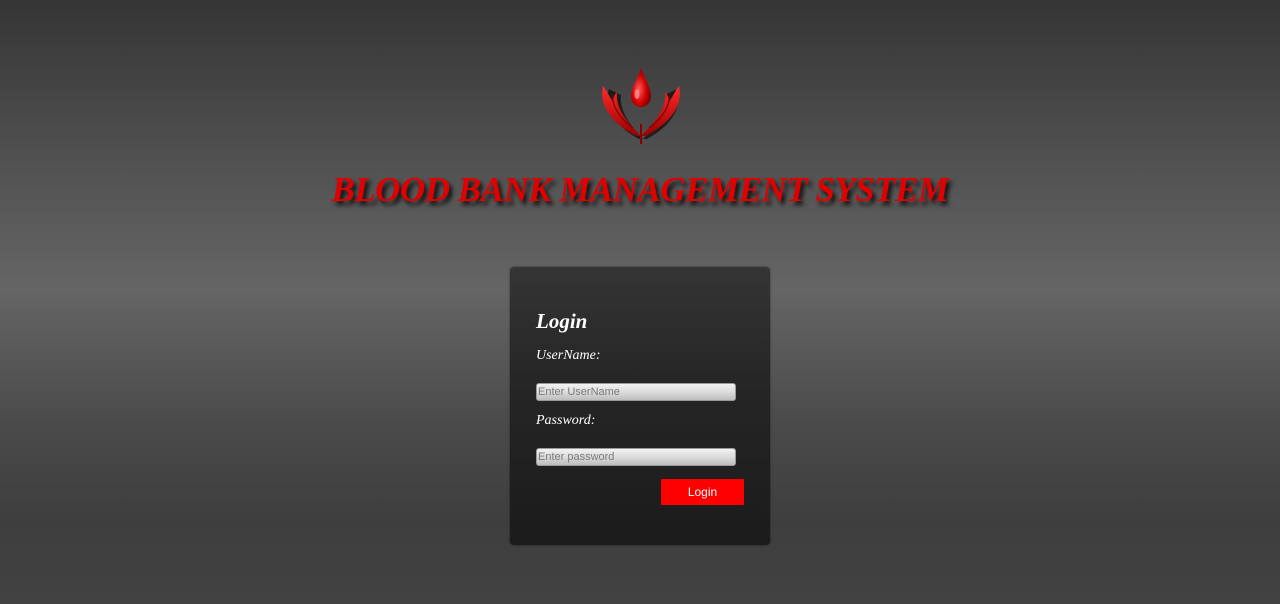  Describe the element at coordinates (566, 420) in the screenshot. I see `password-label: Password:` at that location.